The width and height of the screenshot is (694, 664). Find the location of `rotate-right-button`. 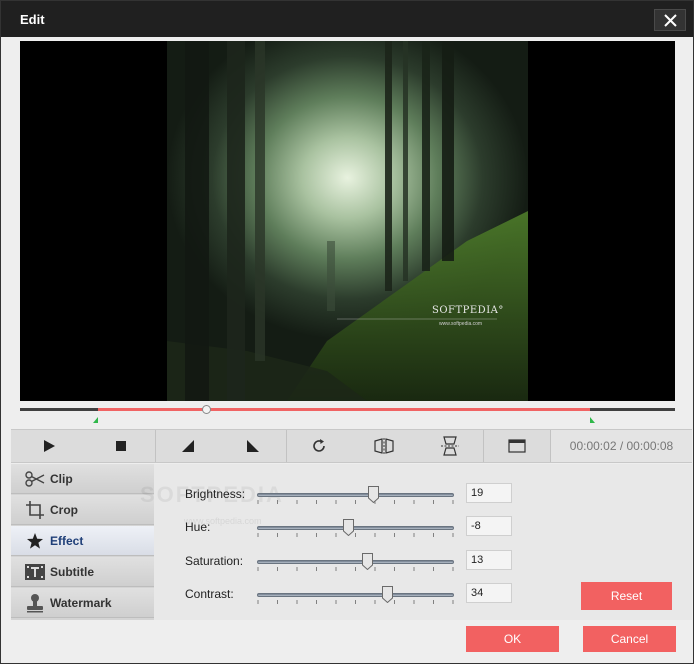

rotate-right-button is located at coordinates (253, 446).